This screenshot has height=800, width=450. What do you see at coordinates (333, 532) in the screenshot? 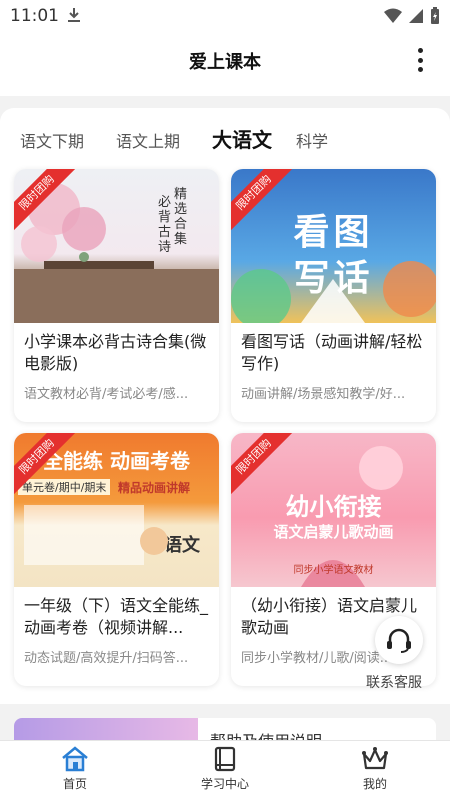
I see `cover-text: 语文启蒙儿歌动画` at bounding box center [333, 532].